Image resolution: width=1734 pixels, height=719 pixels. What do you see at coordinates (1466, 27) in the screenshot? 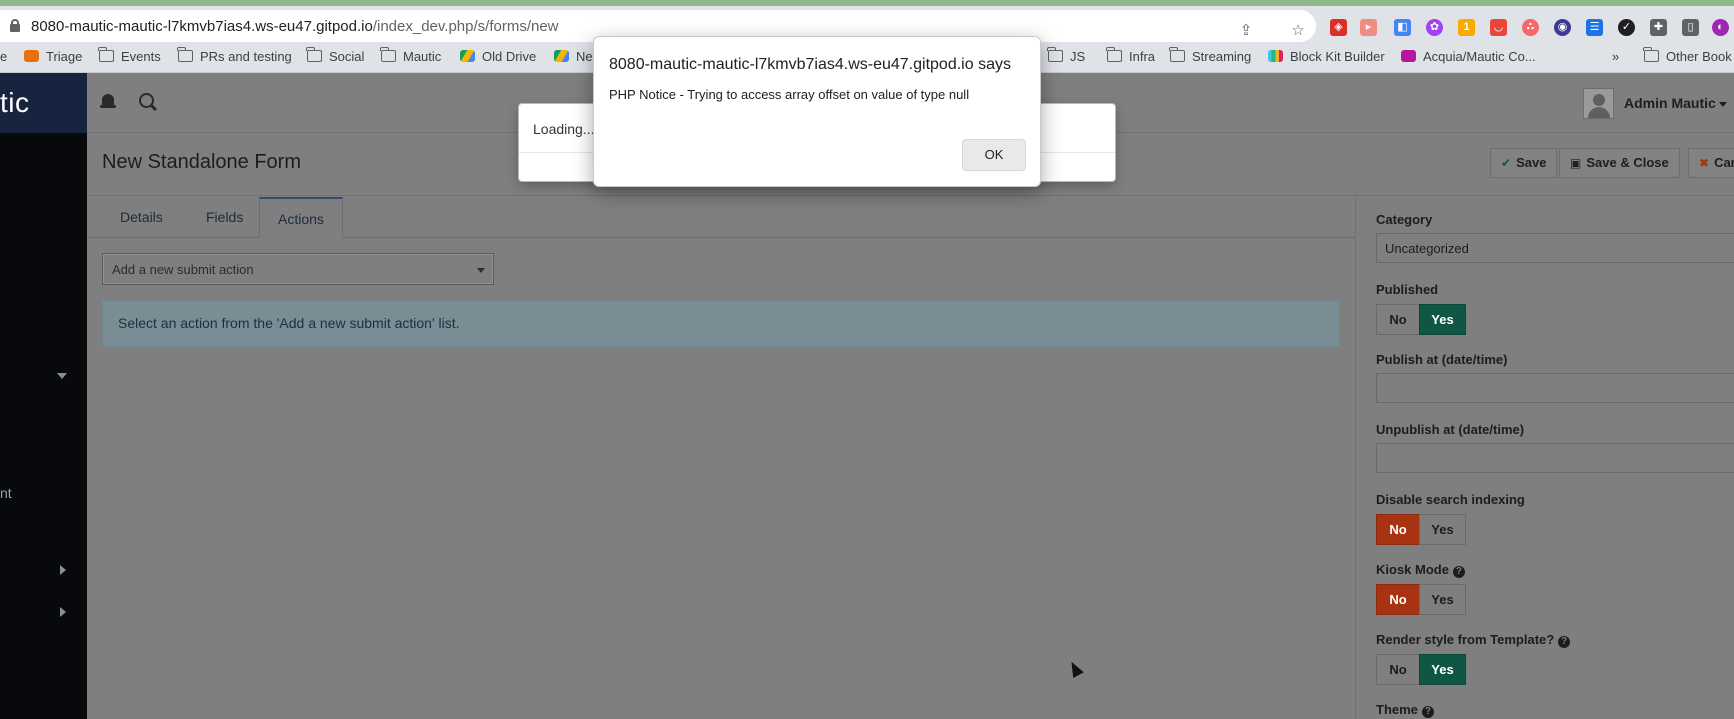
I see `extension-icon: 1` at bounding box center [1466, 27].